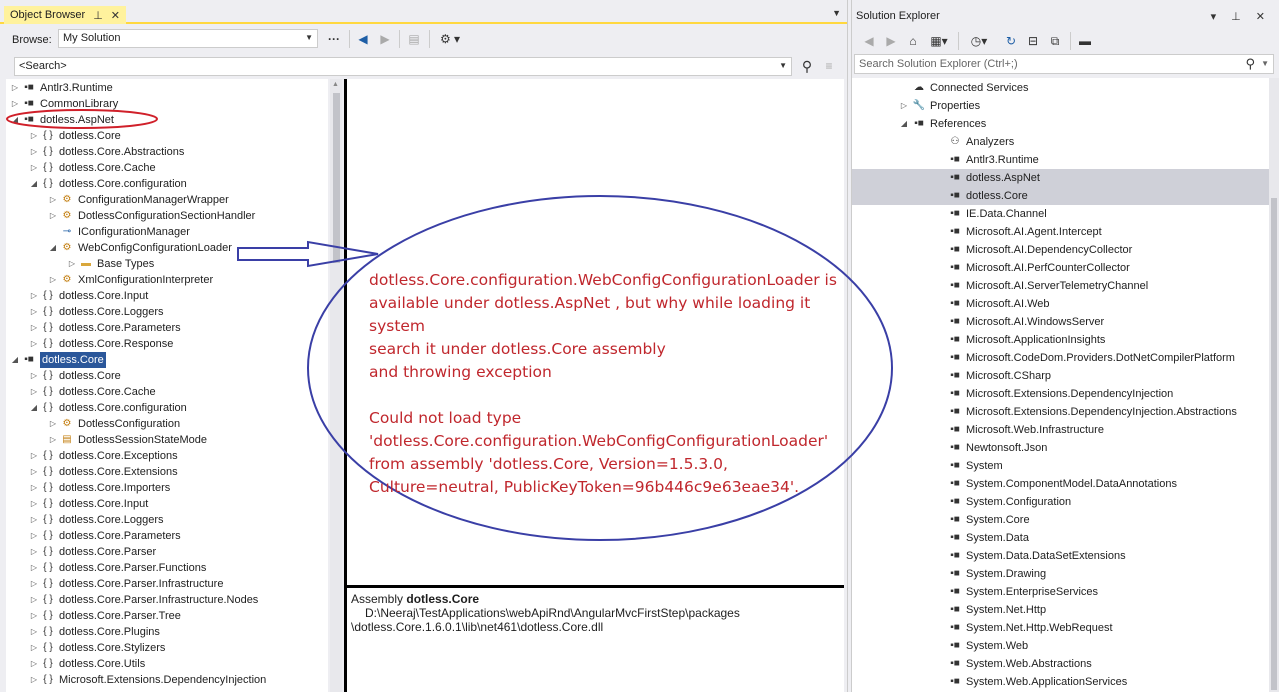  What do you see at coordinates (96, 312) in the screenshot?
I see `tree-node: ▷ { } dotless.Core.Loggers` at bounding box center [96, 312].